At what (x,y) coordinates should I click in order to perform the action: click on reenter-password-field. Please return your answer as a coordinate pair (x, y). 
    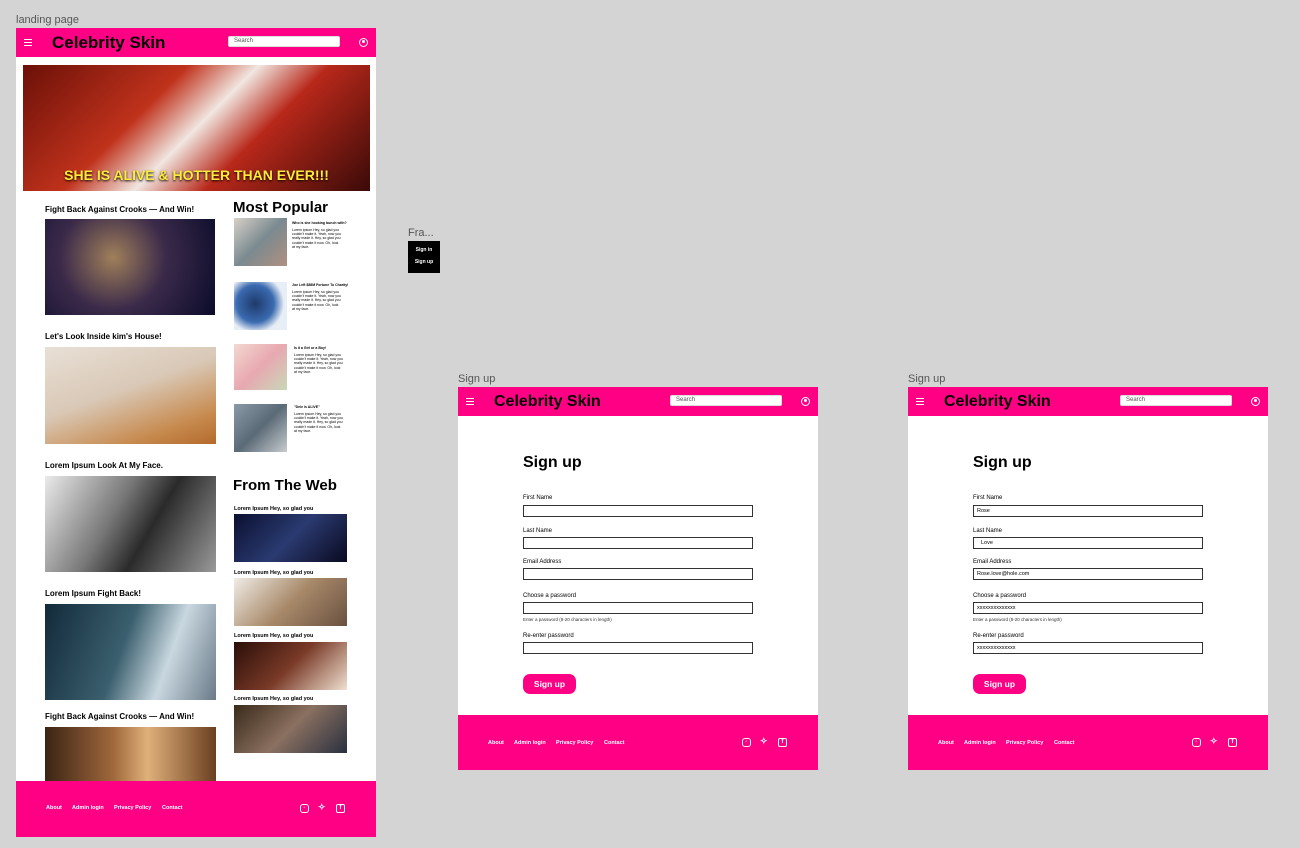
    Looking at the image, I should click on (638, 648).